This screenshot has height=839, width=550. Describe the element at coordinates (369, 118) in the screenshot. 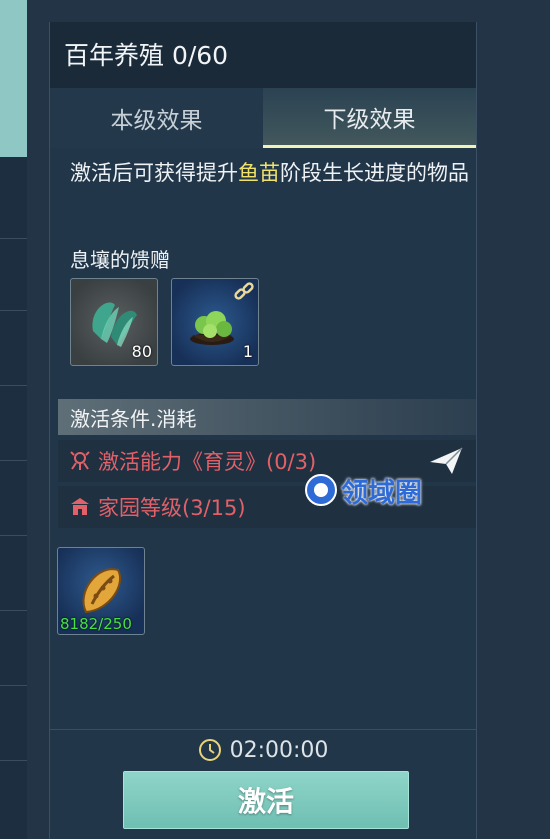

I see `tab-next-level-effect: 下级效果` at that location.